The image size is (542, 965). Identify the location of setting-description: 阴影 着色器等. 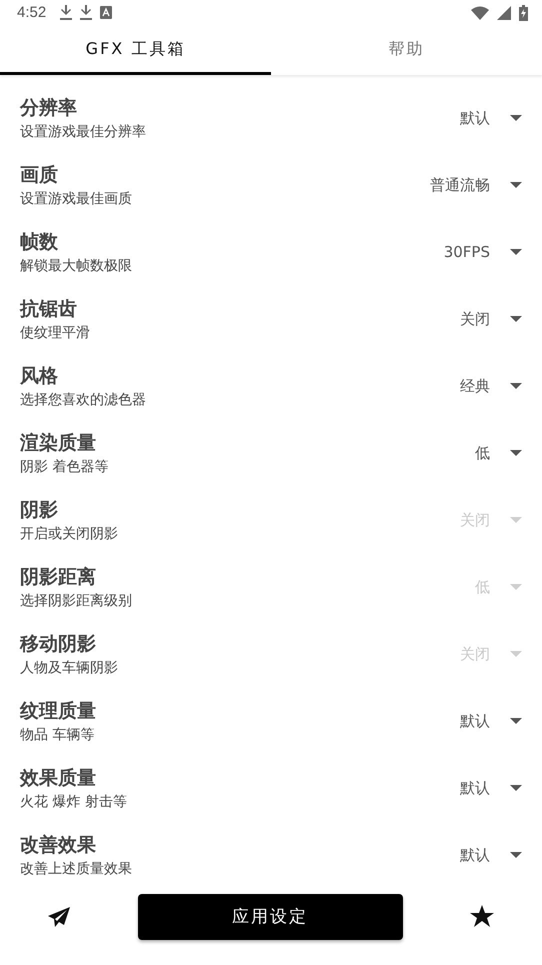
(64, 467).